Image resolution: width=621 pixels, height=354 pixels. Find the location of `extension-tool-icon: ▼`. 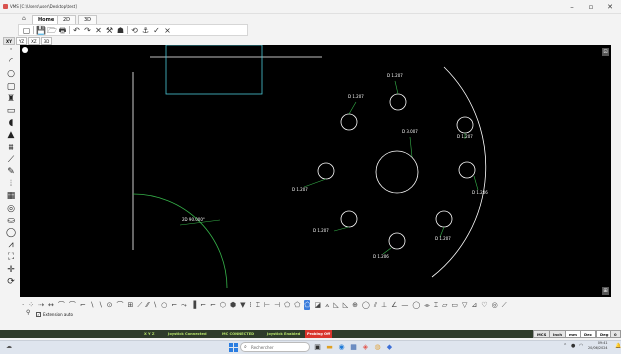

extension-tool-icon: ▼ is located at coordinates (242, 305).